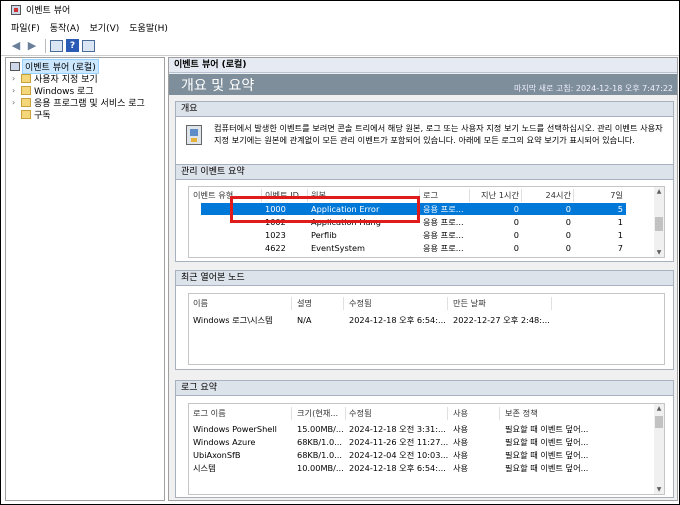 The height and width of the screenshot is (505, 680). I want to click on log-summary-header: 로그 요약, so click(424, 388).